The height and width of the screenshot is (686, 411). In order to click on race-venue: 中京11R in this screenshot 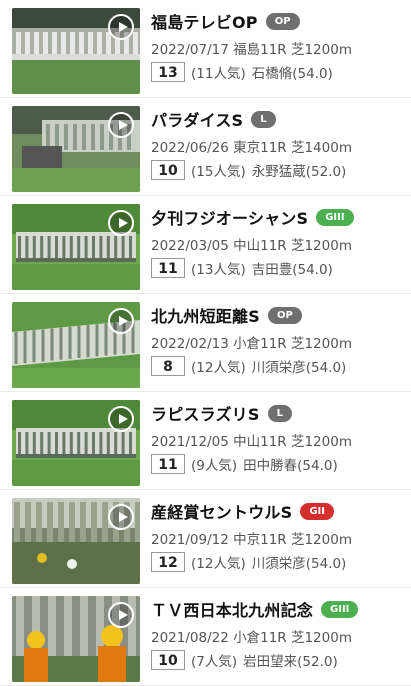, I will do `click(260, 540)`.